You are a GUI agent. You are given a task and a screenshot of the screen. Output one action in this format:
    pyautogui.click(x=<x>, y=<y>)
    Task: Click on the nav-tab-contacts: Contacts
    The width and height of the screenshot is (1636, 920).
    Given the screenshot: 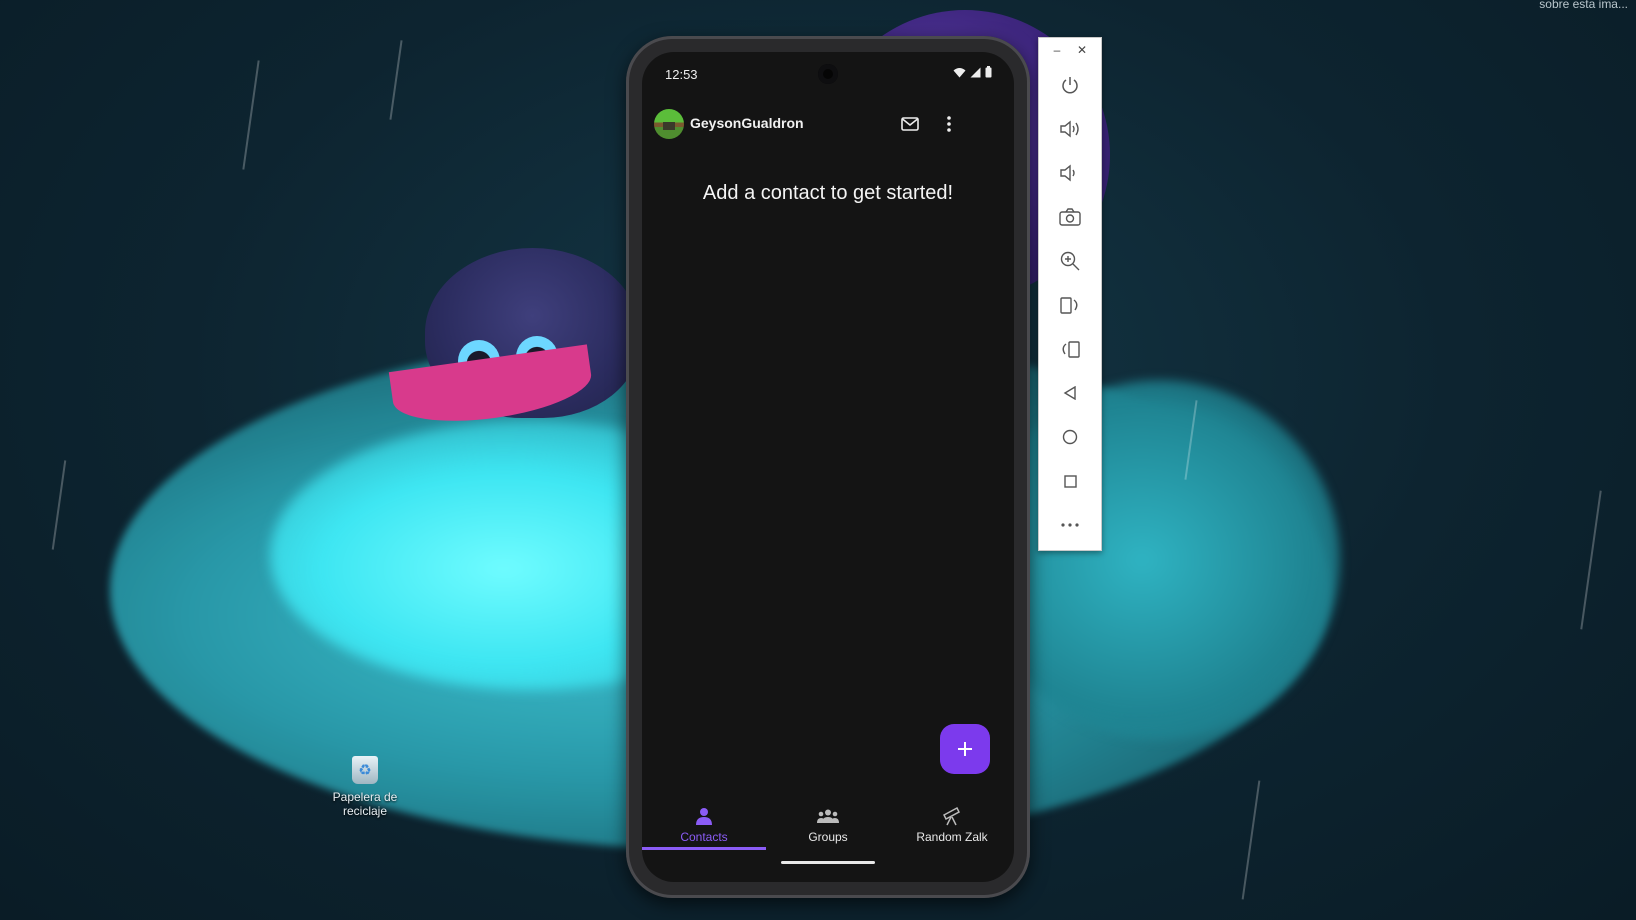 What is the action you would take?
    pyautogui.click(x=704, y=820)
    